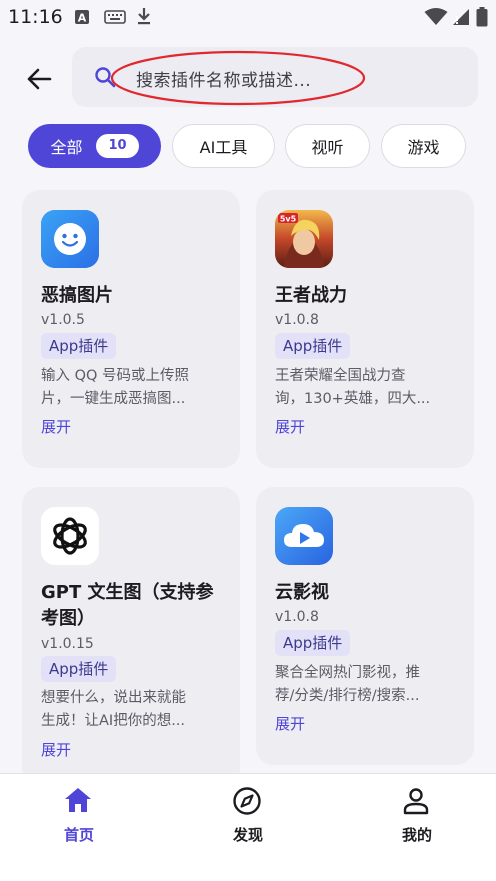 This screenshot has width=496, height=881. What do you see at coordinates (247, 835) in the screenshot?
I see `nav-label: 发现` at bounding box center [247, 835].